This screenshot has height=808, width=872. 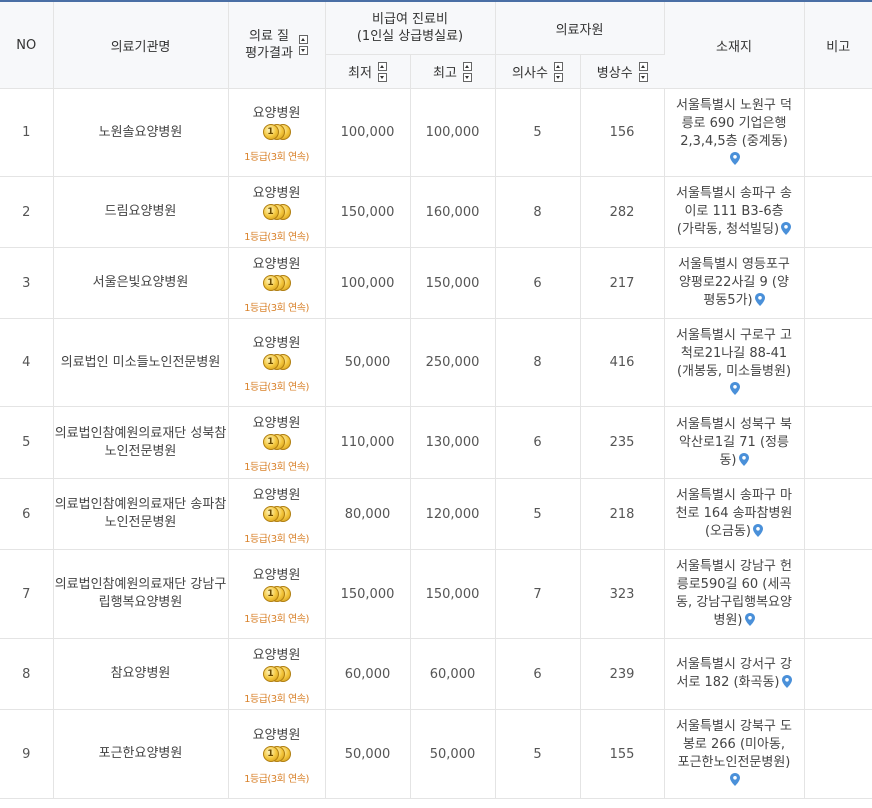 I want to click on hospital-name-link: 참요양병원, so click(x=141, y=674).